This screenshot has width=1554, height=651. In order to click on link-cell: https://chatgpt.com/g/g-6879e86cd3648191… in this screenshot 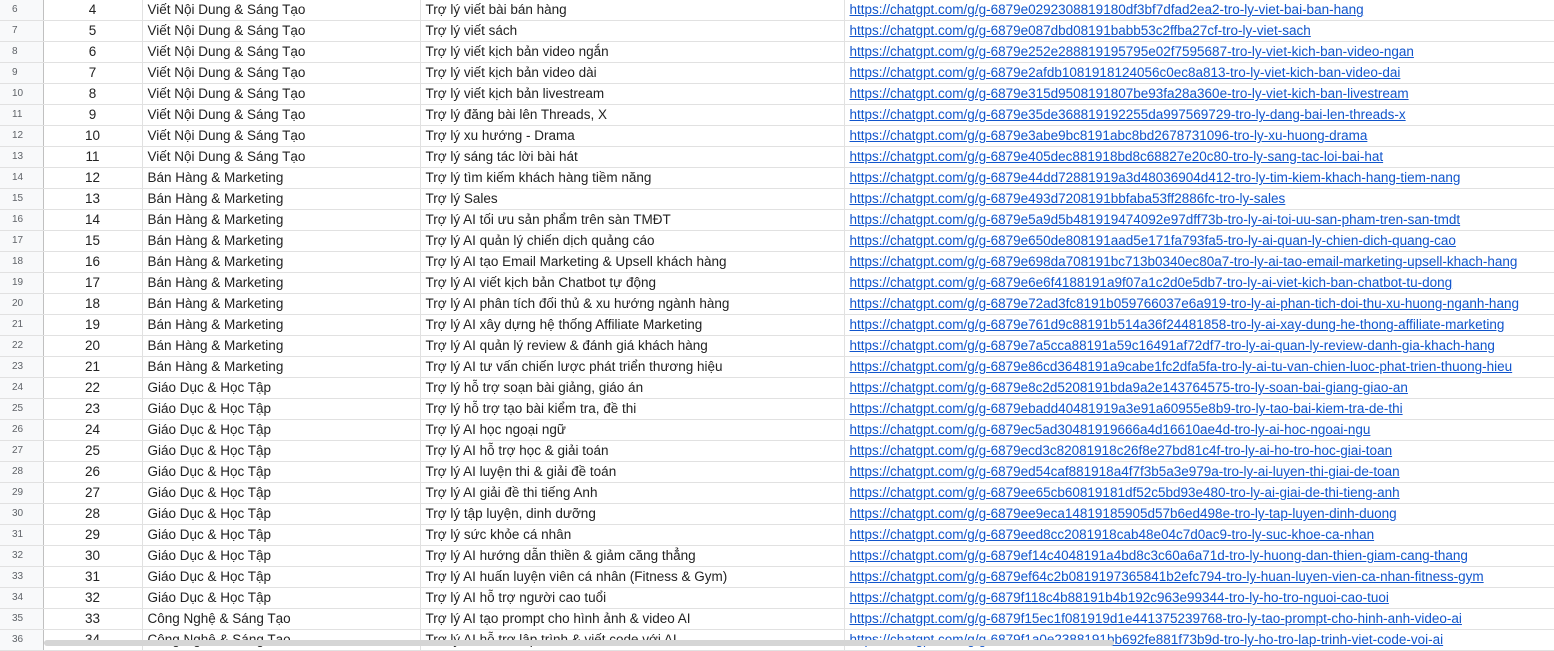, I will do `click(1199, 367)`.